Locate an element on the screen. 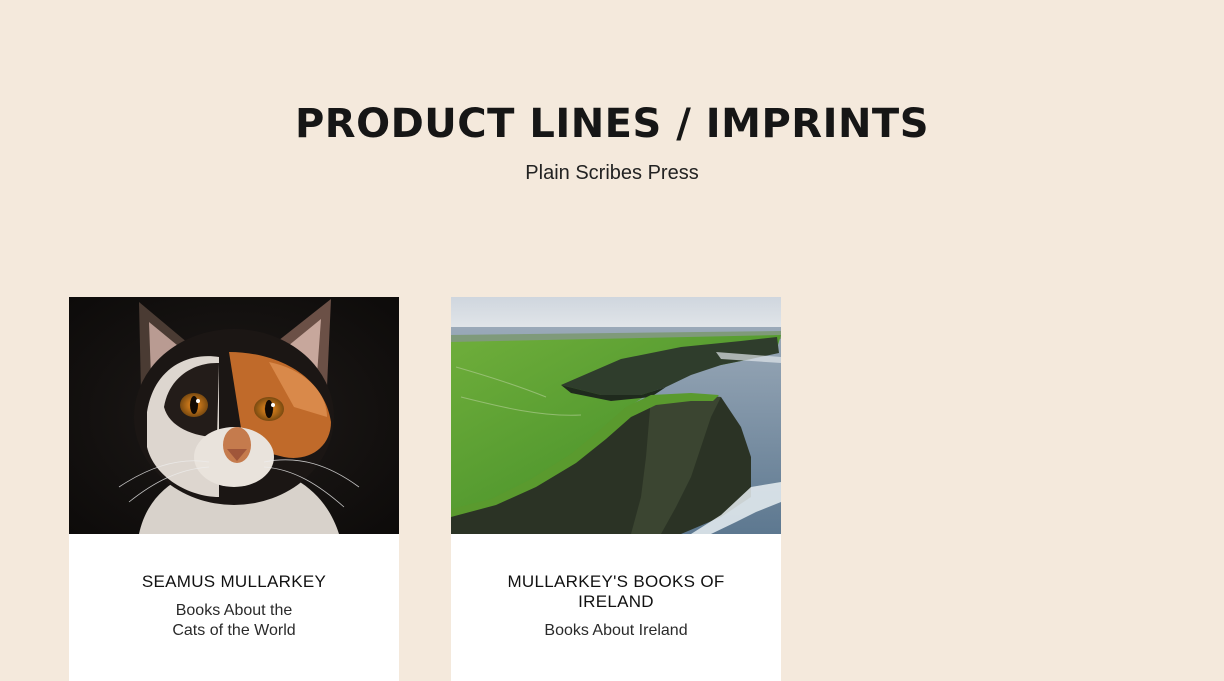 The height and width of the screenshot is (681, 1224). card-description-line: Books About Ireland is located at coordinates (616, 630).